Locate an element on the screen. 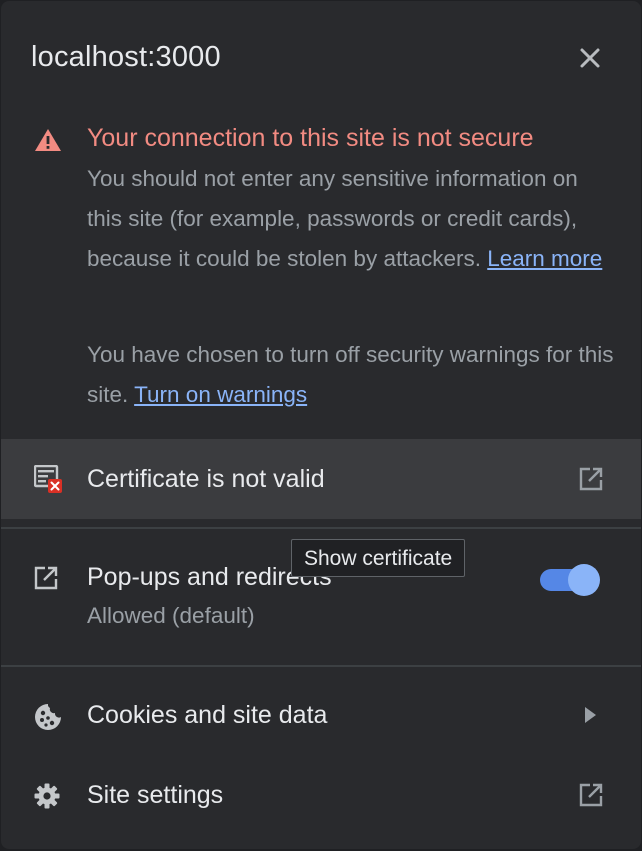  divider is located at coordinates (321, 666).